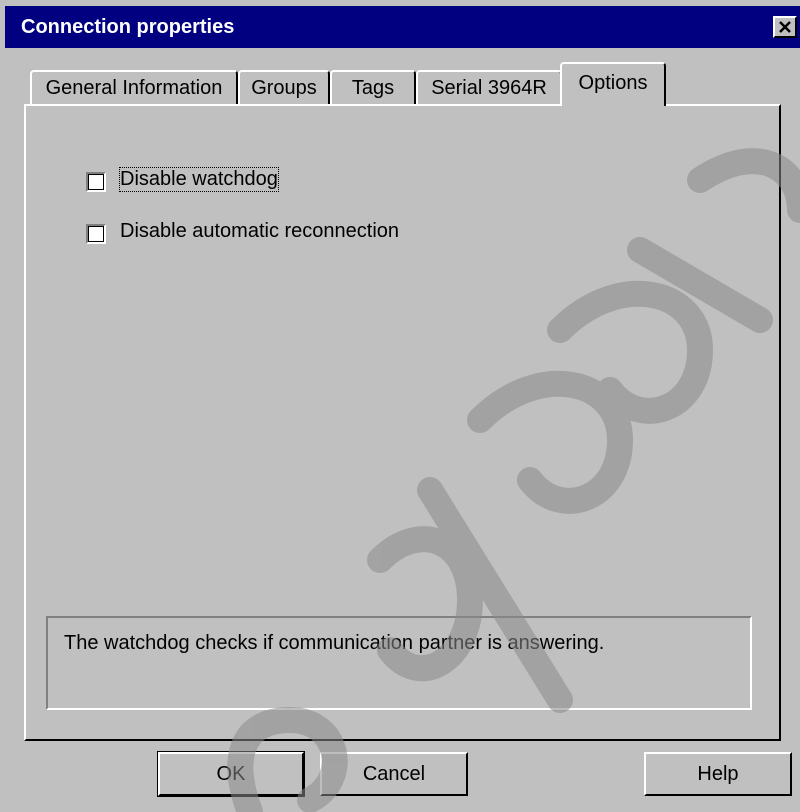 Image resolution: width=800 pixels, height=812 pixels. I want to click on tab-general-information: General Information, so click(134, 87).